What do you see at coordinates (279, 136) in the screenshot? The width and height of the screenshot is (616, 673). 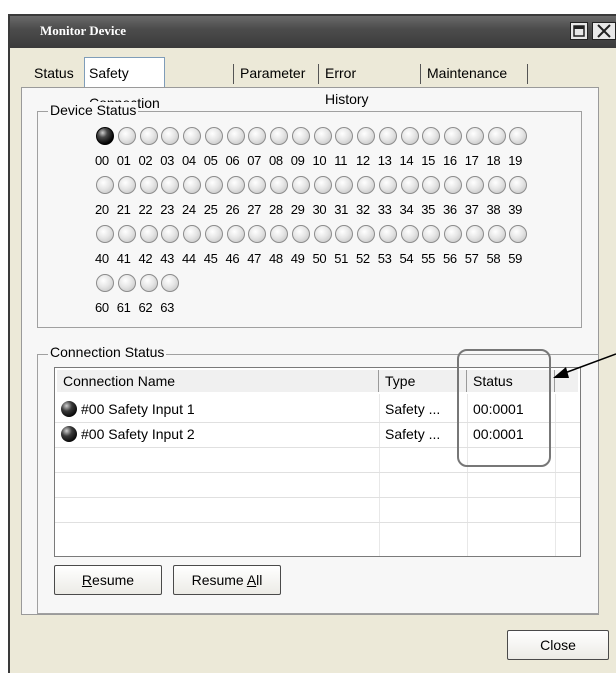 I see `node-08-status-led-icon` at bounding box center [279, 136].